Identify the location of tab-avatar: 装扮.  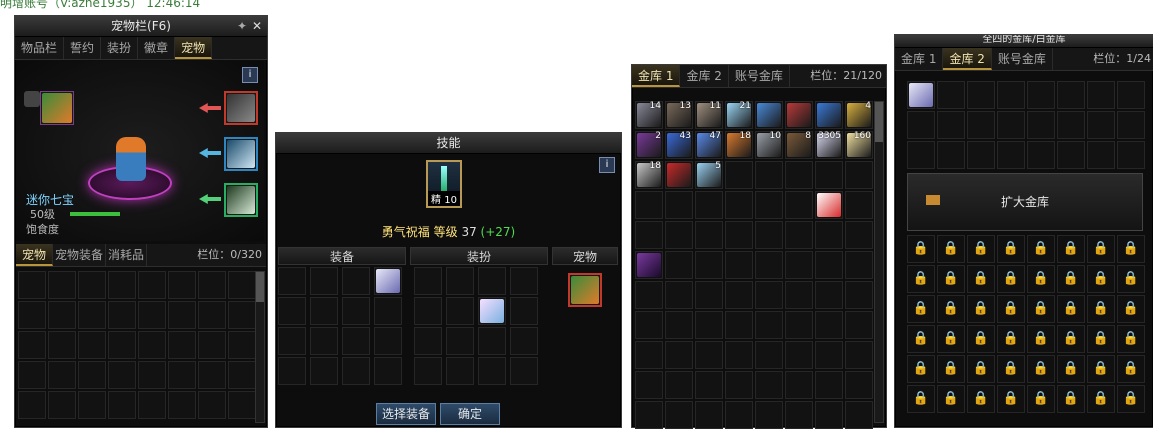
(120, 48).